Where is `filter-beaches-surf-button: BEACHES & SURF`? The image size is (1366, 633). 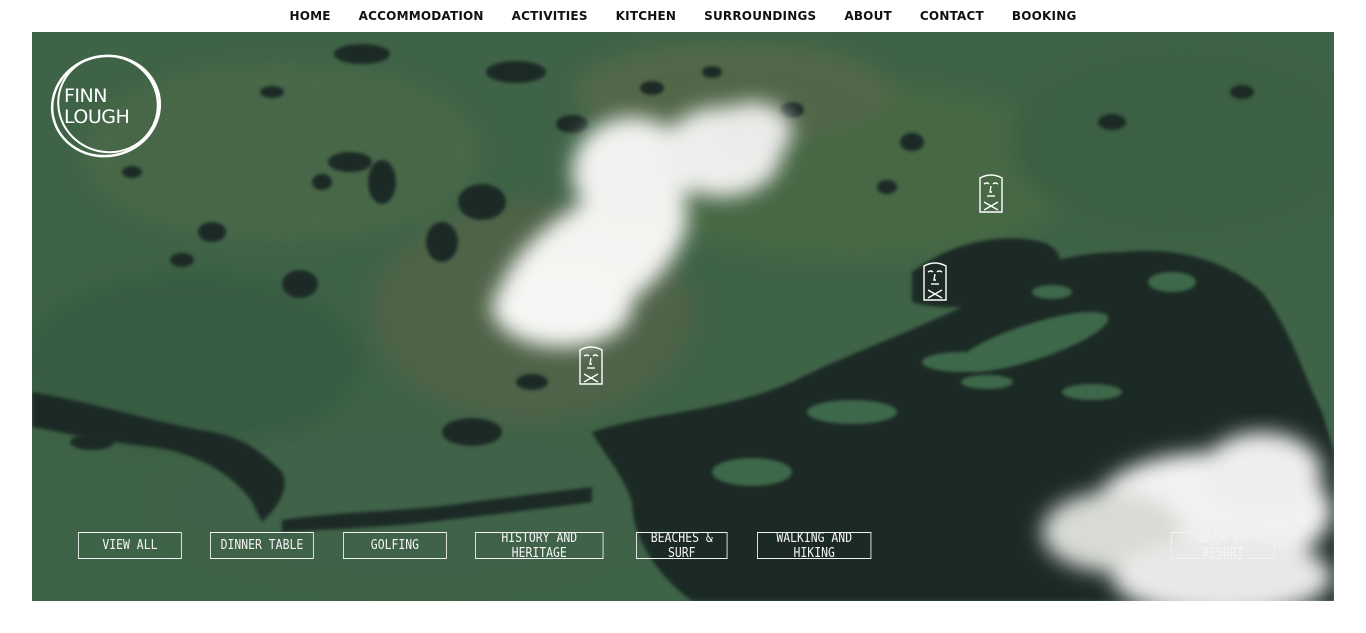
filter-beaches-surf-button: BEACHES & SURF is located at coordinates (682, 546).